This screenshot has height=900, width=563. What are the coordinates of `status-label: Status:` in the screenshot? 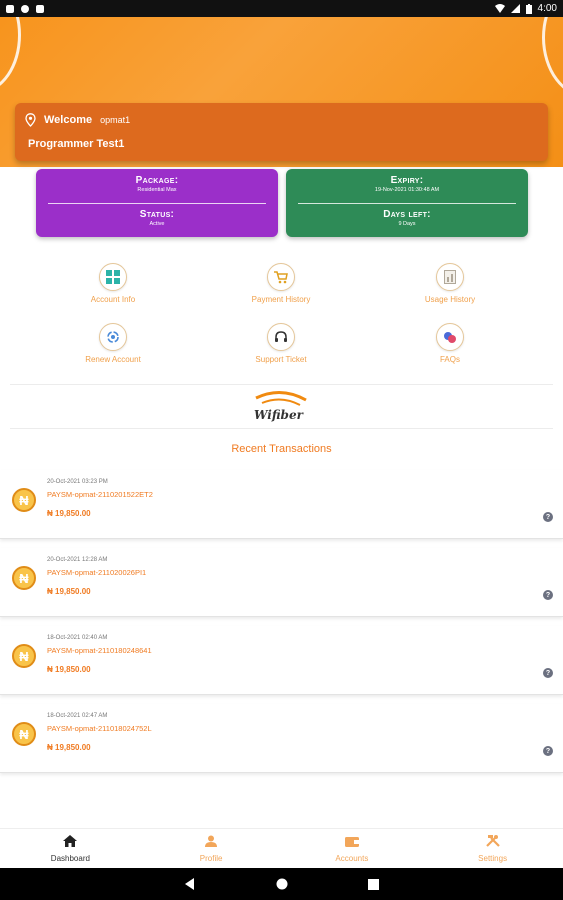 It's located at (157, 214).